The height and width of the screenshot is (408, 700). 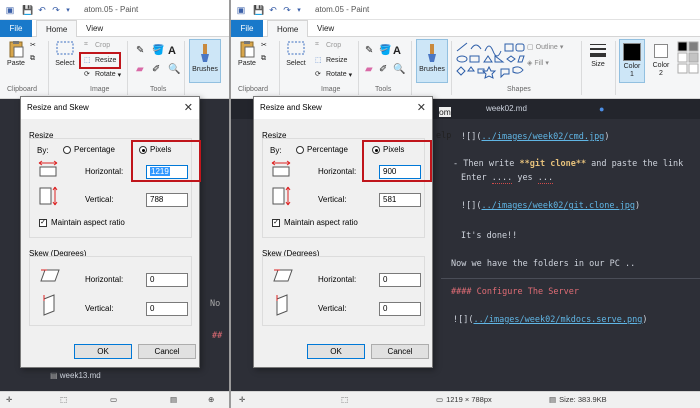 I want to click on window-title: atom.05 - Paint, so click(x=111, y=9).